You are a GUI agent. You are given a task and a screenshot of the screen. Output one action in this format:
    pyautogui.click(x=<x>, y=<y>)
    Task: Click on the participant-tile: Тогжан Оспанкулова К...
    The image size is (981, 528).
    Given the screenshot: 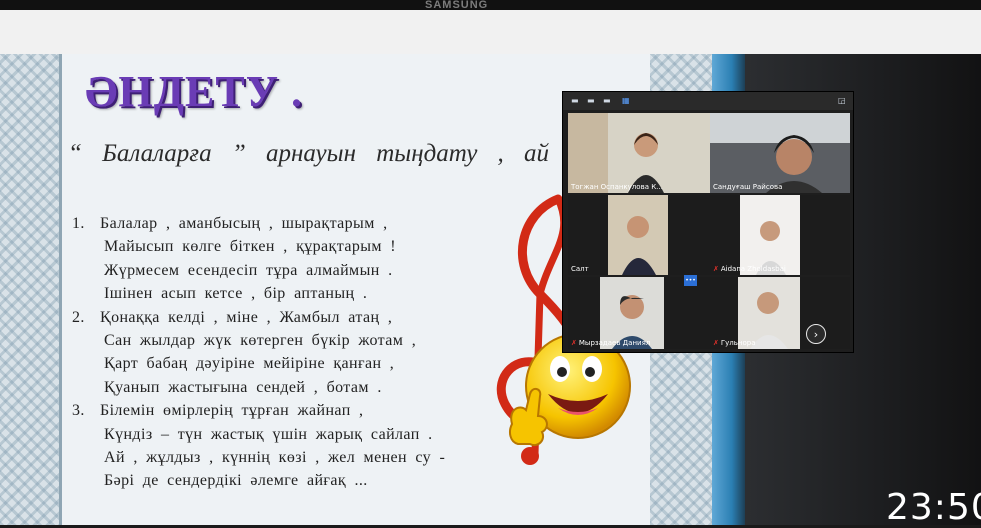 What is the action you would take?
    pyautogui.click(x=639, y=153)
    